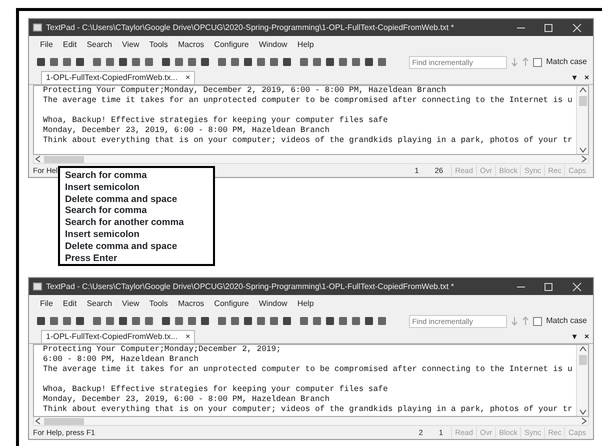 The width and height of the screenshot is (602, 446). Describe the element at coordinates (162, 350) in the screenshot. I see `text-line: Protecting Your Computer;Monday;December 2, 2019;` at that location.